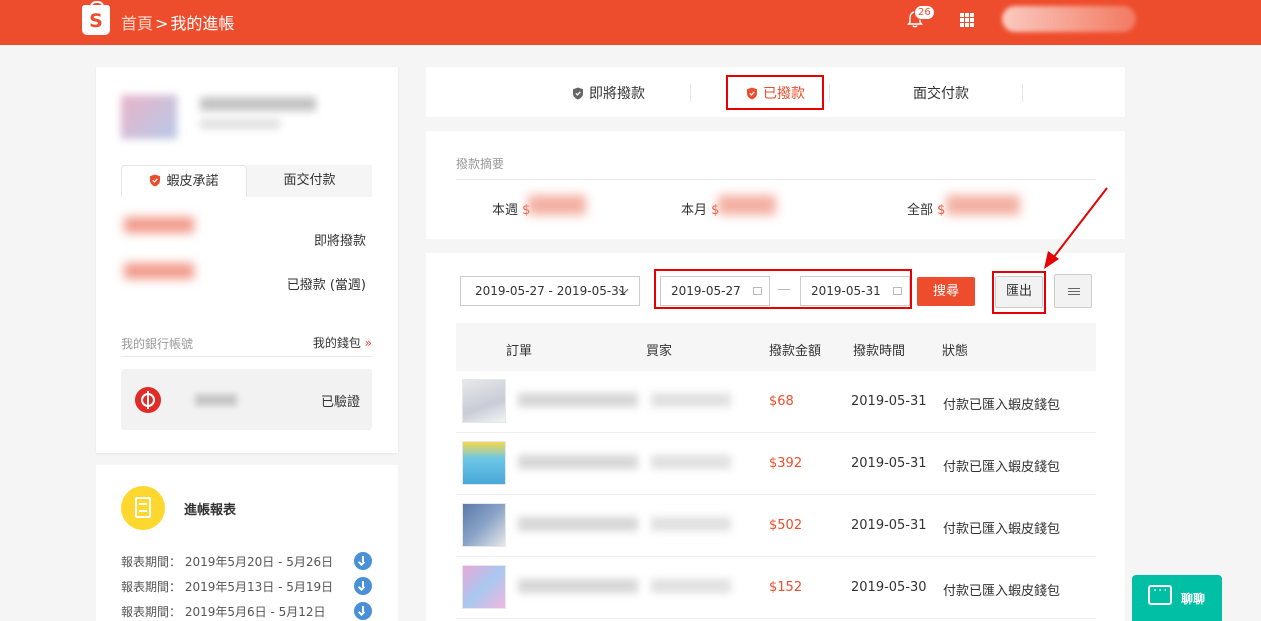 Image resolution: width=1261 pixels, height=621 pixels. What do you see at coordinates (786, 525) in the screenshot?
I see `payout-amount: $502` at bounding box center [786, 525].